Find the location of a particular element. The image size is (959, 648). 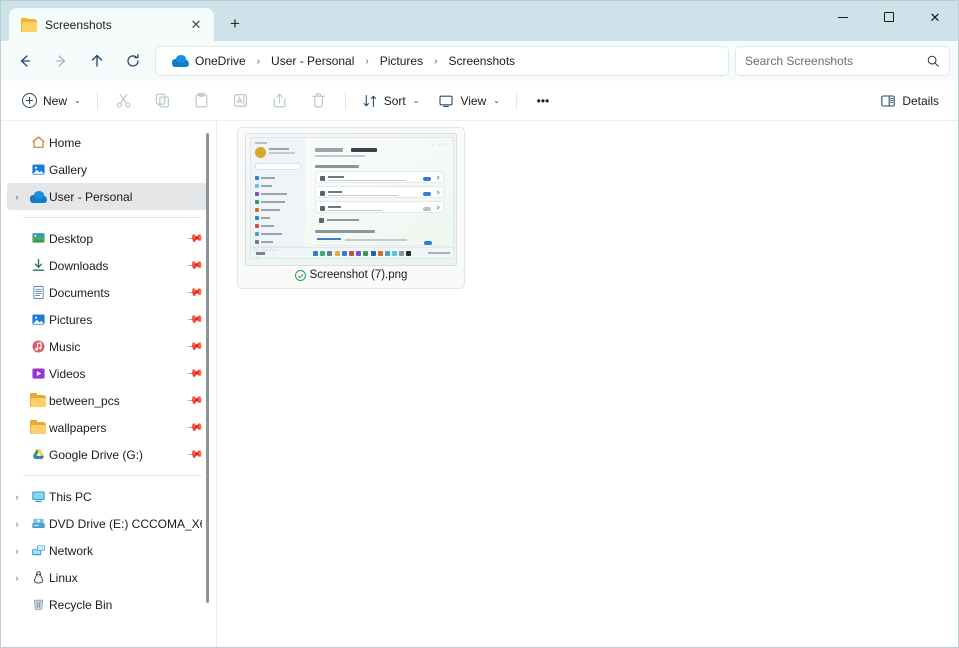

file-item-screenshot-7: − □ × › Screenshot (7).png is located at coordinates (351, 208).